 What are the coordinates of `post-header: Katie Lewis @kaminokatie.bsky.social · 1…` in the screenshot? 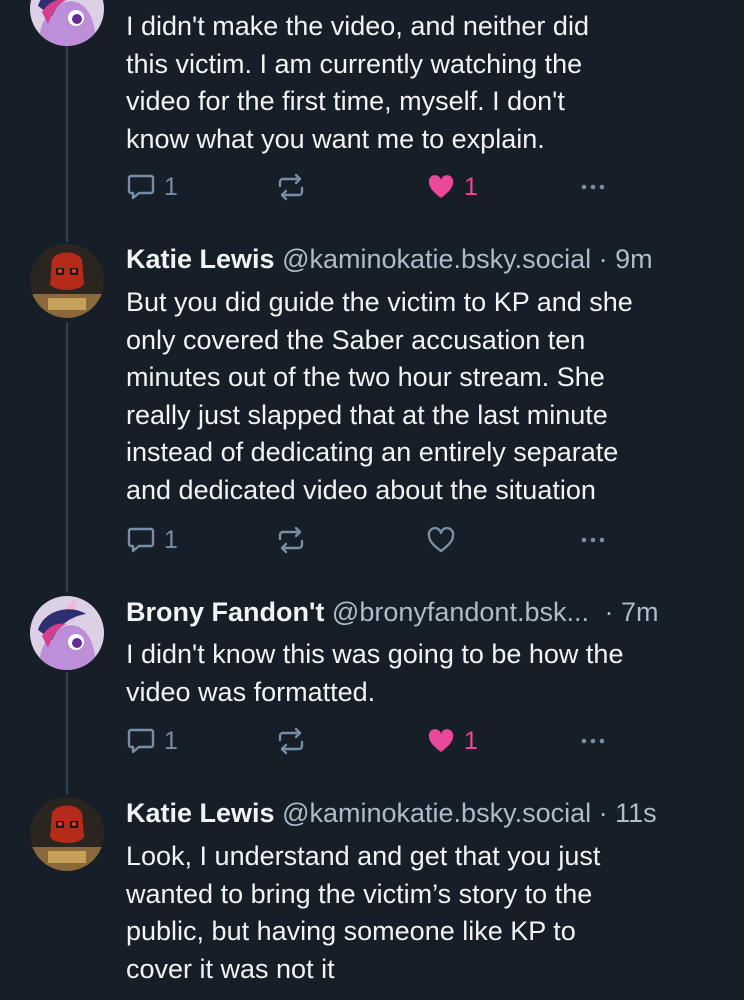 It's located at (391, 813).